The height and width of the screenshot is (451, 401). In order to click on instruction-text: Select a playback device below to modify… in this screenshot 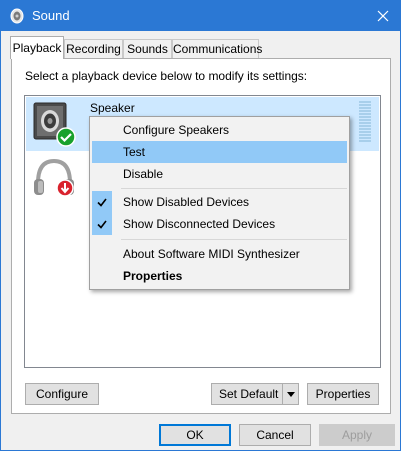, I will do `click(166, 76)`.